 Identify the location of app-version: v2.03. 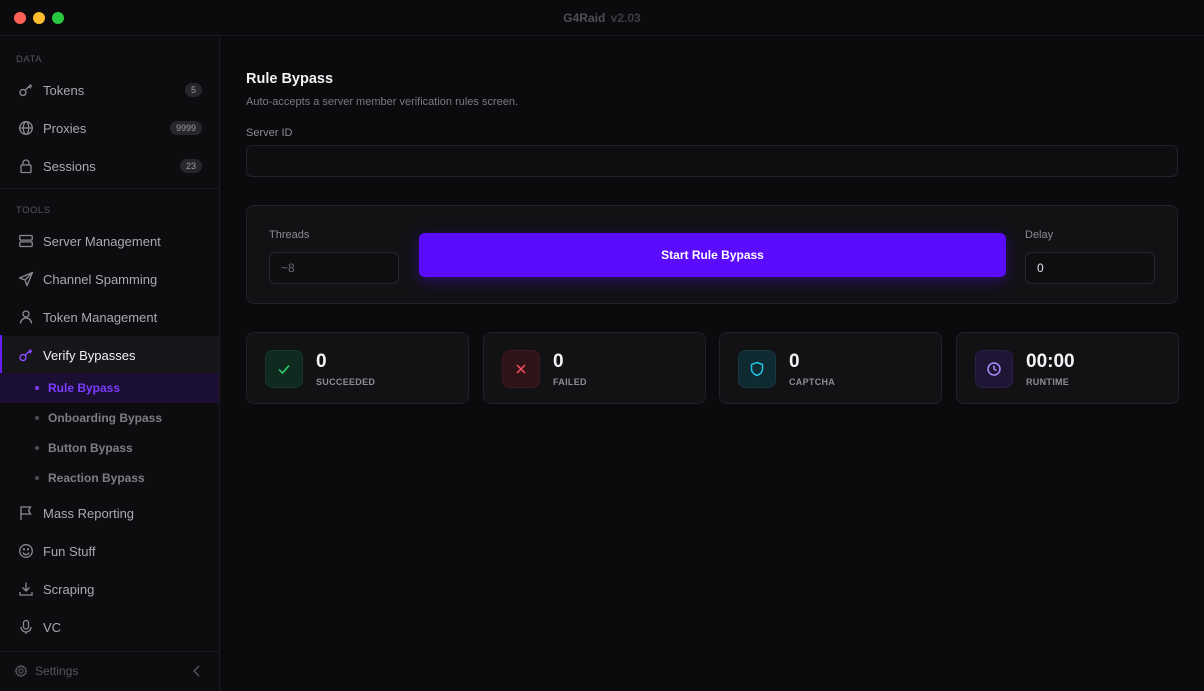
(625, 18).